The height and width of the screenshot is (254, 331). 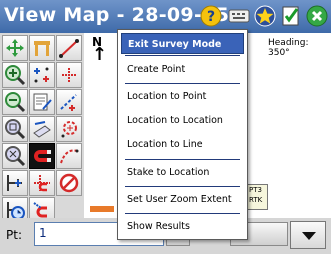 I want to click on zoom-in-icon, so click(x=15, y=75).